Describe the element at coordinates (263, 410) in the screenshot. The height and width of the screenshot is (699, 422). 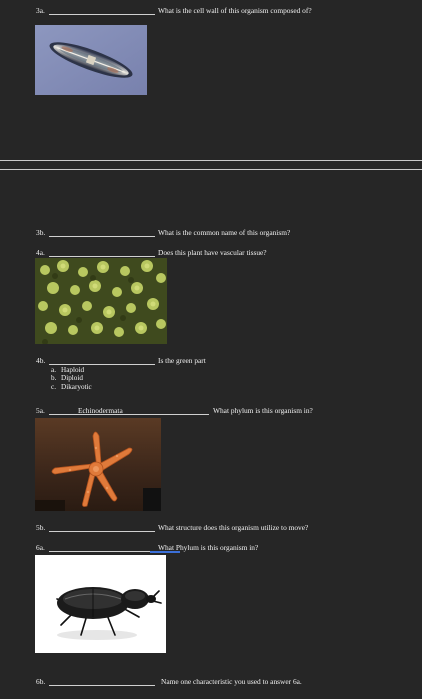
I see `question-text: What phylum is this organism in?` at that location.